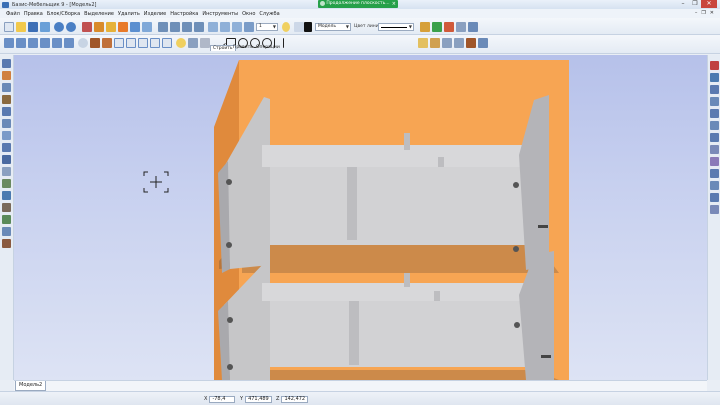 Image resolution: width=720 pixels, height=405 pixels. What do you see at coordinates (181, 43) in the screenshot?
I see `light-icon` at bounding box center [181, 43].